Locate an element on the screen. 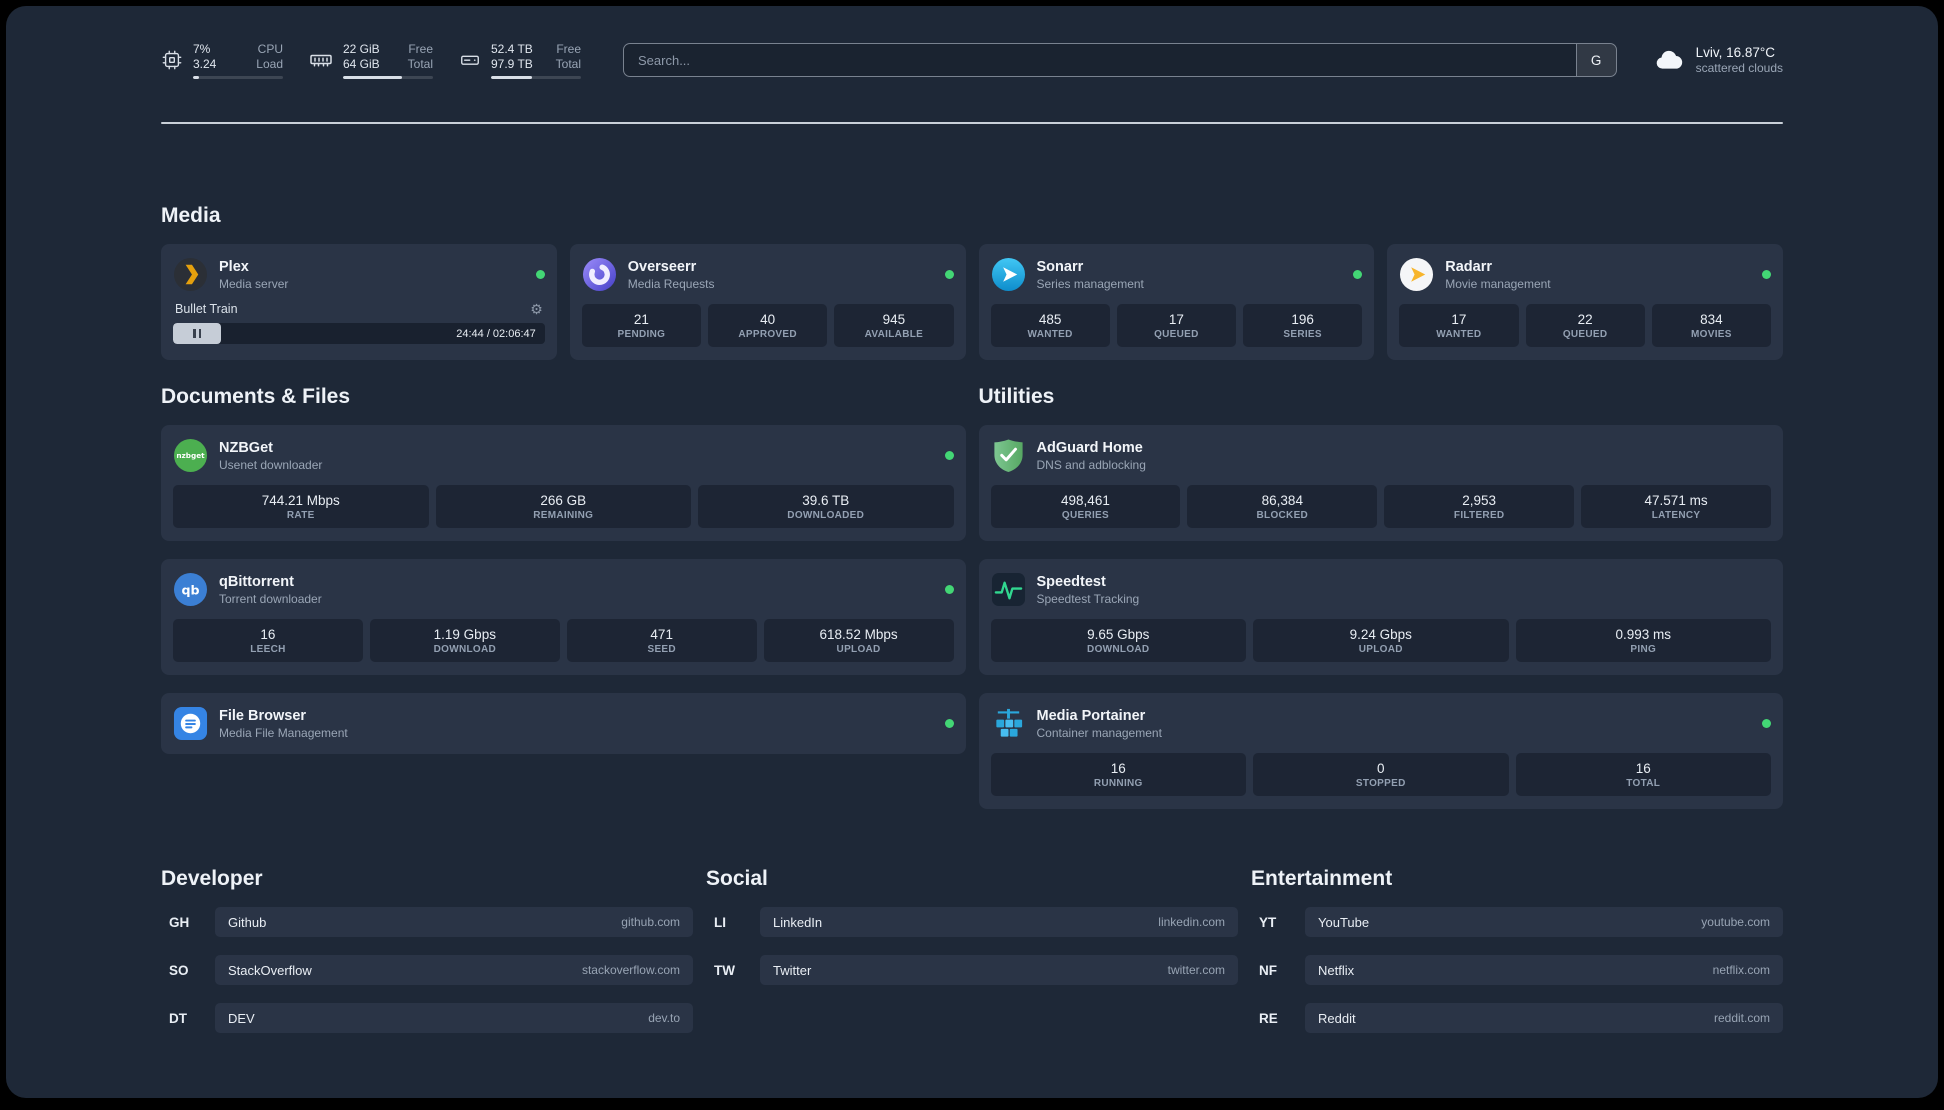  bookmark-link-netflix: Netflix netflix.com is located at coordinates (1544, 970).